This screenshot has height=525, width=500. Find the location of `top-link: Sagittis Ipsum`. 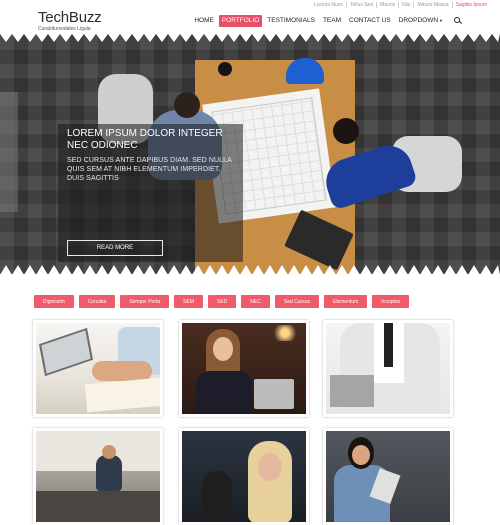

top-link: Sagittis Ipsum is located at coordinates (471, 5).